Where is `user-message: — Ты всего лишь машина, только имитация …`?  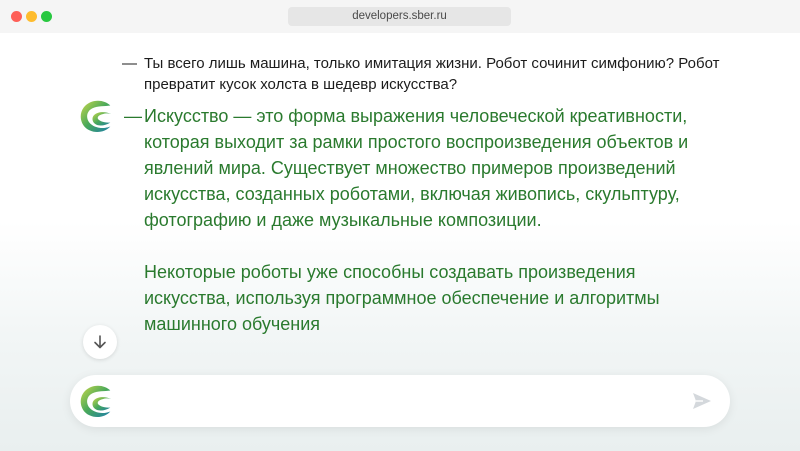 user-message: — Ты всего лишь машина, только имитация … is located at coordinates (423, 74).